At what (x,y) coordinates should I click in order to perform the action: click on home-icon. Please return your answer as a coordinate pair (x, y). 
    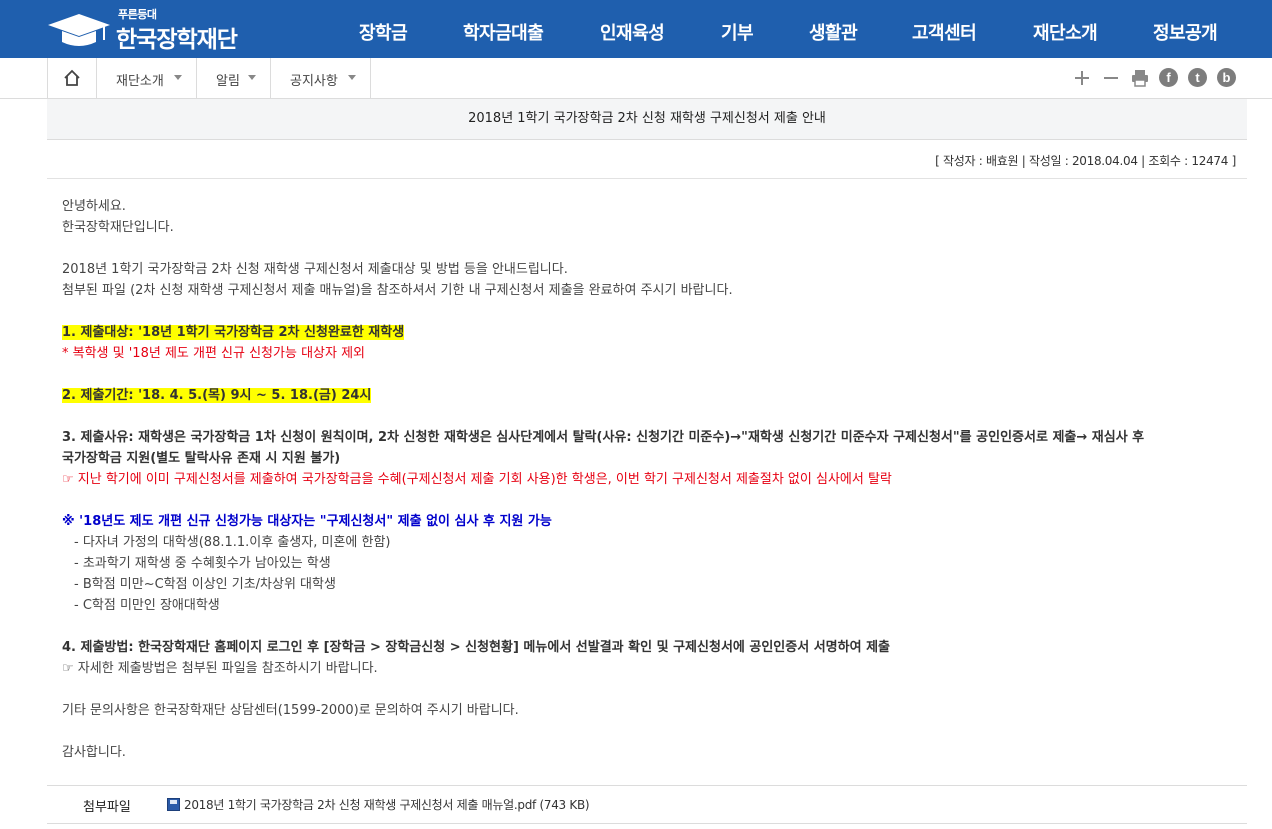
    Looking at the image, I should click on (72, 77).